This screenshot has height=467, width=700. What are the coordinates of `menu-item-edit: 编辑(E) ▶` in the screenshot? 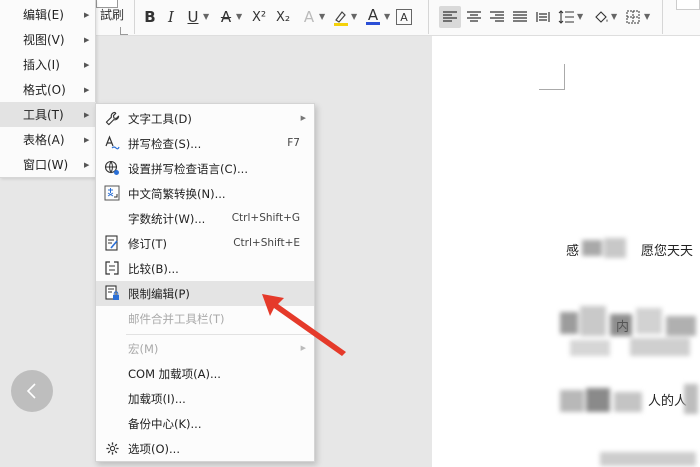 It's located at (48, 14).